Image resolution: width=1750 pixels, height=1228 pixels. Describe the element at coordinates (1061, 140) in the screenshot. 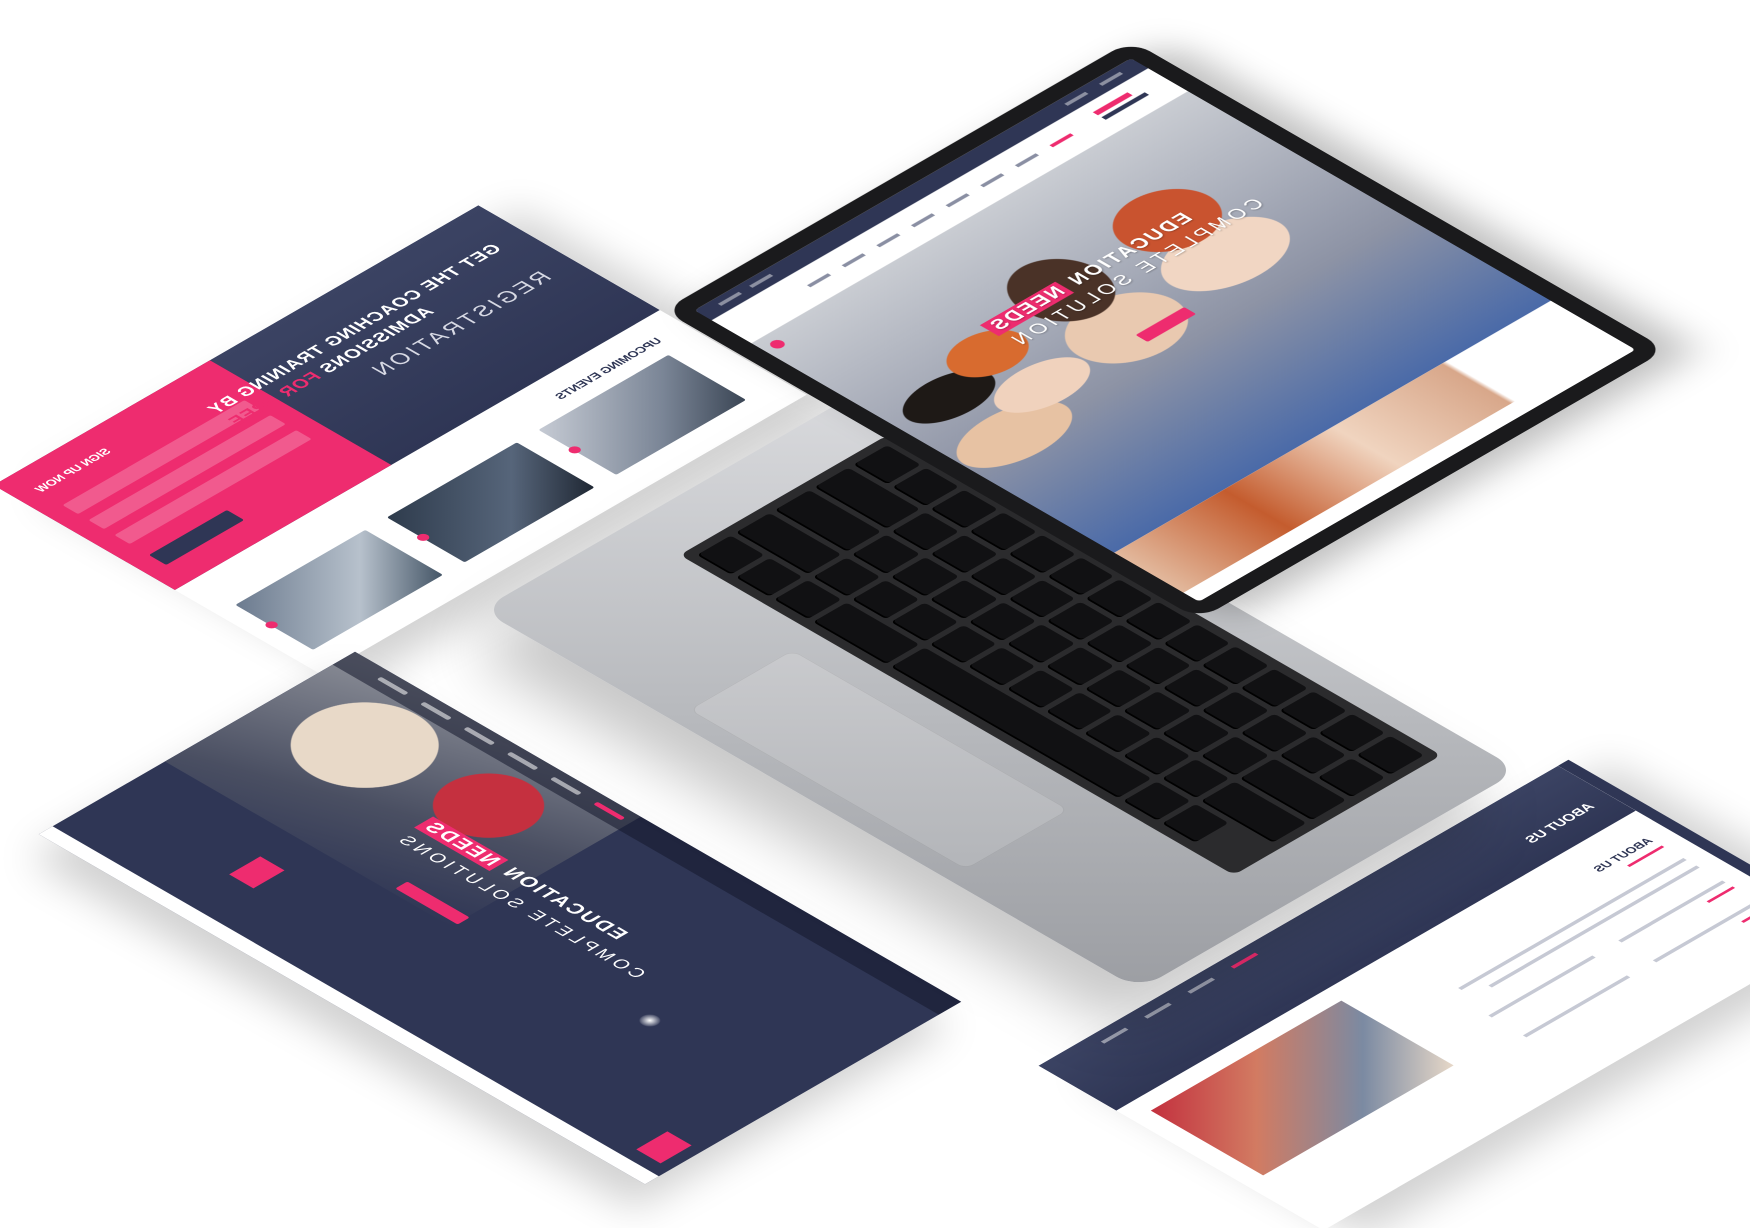

I see `nav-item-home` at that location.